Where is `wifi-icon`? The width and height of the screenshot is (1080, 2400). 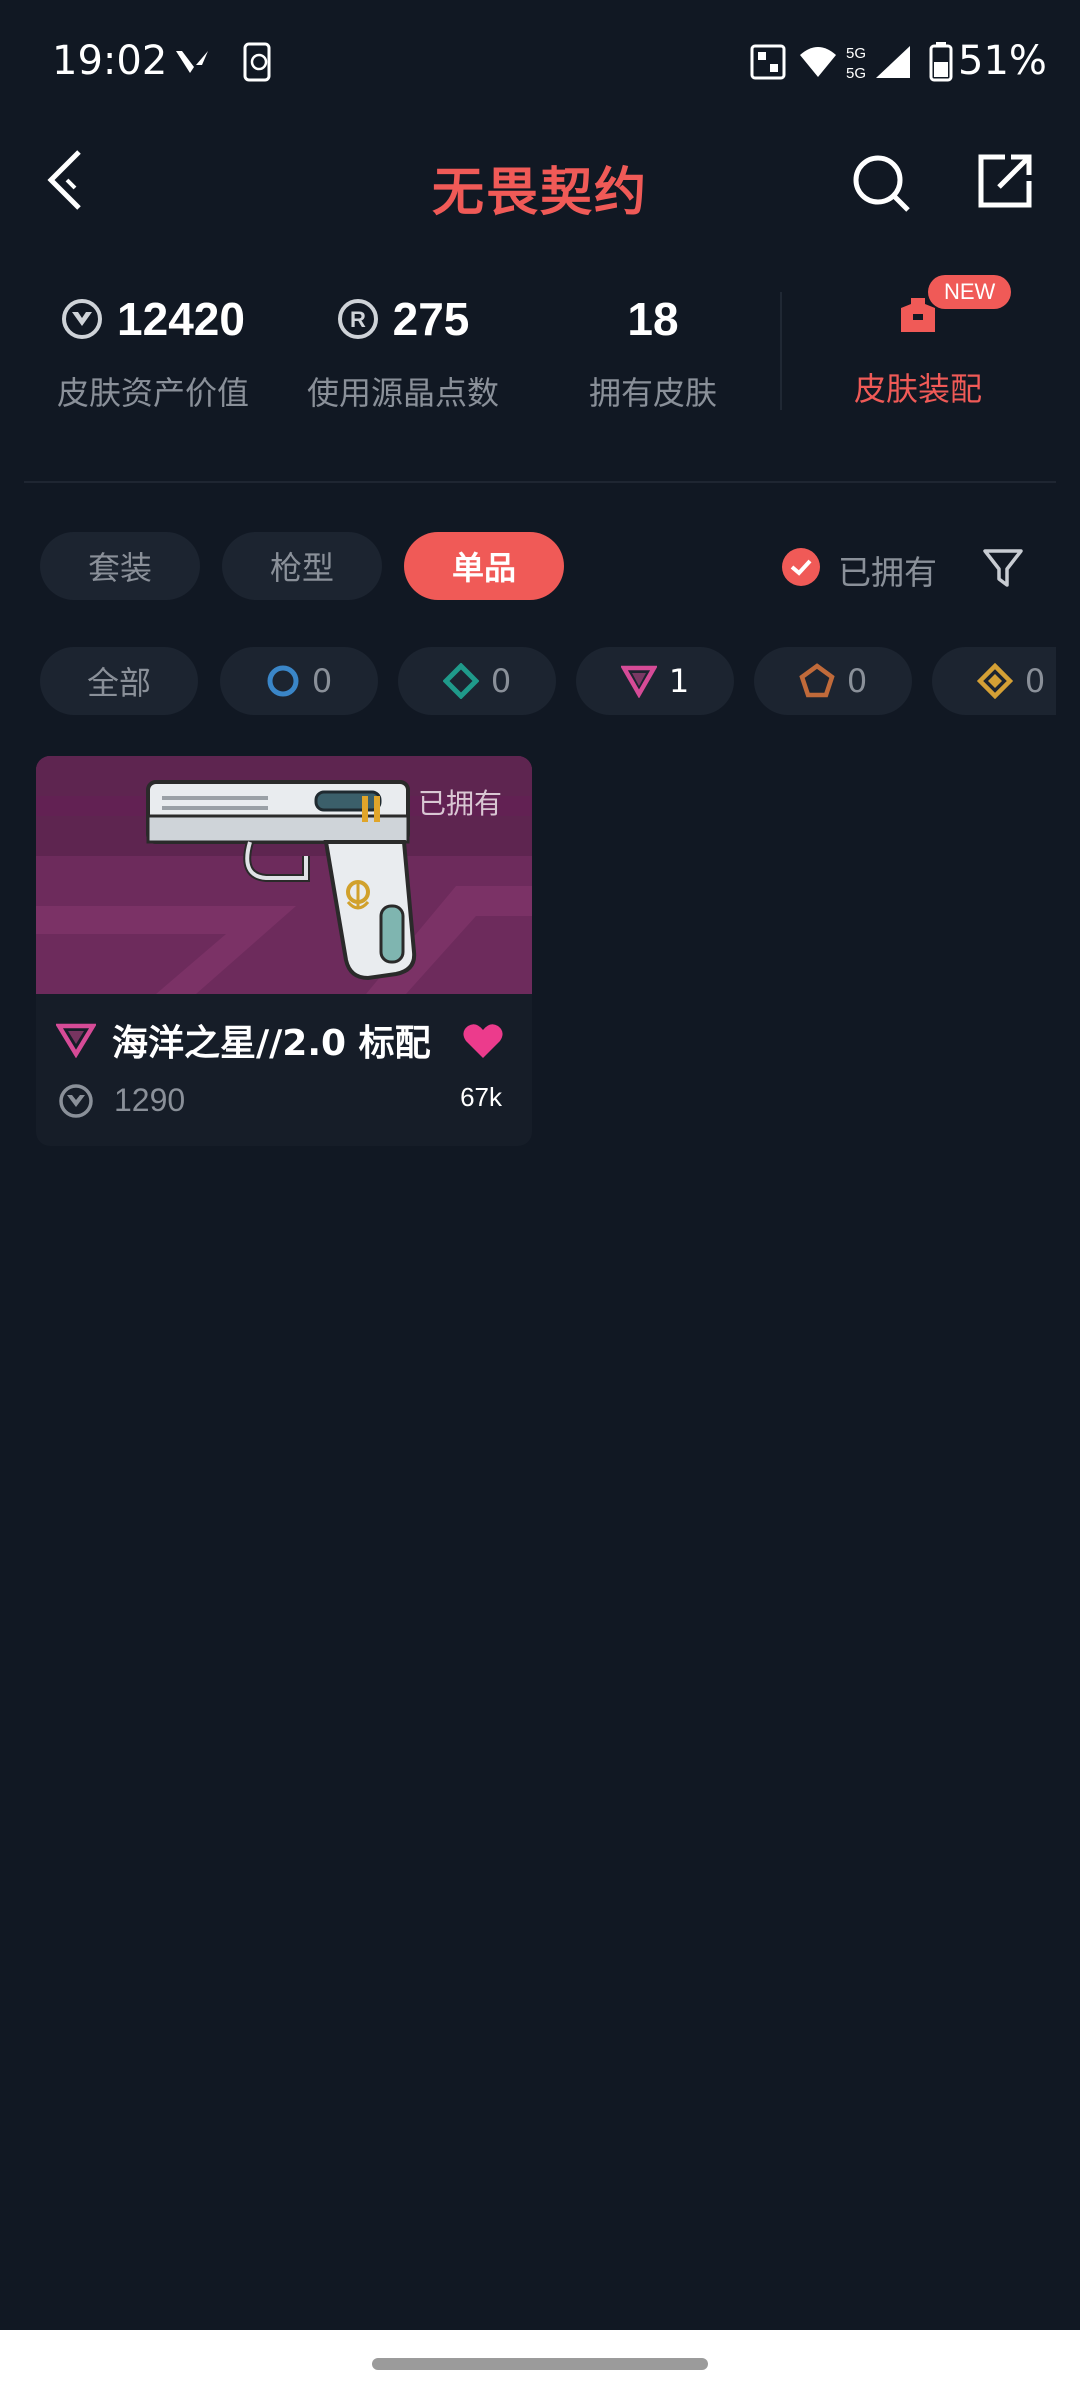 wifi-icon is located at coordinates (818, 62).